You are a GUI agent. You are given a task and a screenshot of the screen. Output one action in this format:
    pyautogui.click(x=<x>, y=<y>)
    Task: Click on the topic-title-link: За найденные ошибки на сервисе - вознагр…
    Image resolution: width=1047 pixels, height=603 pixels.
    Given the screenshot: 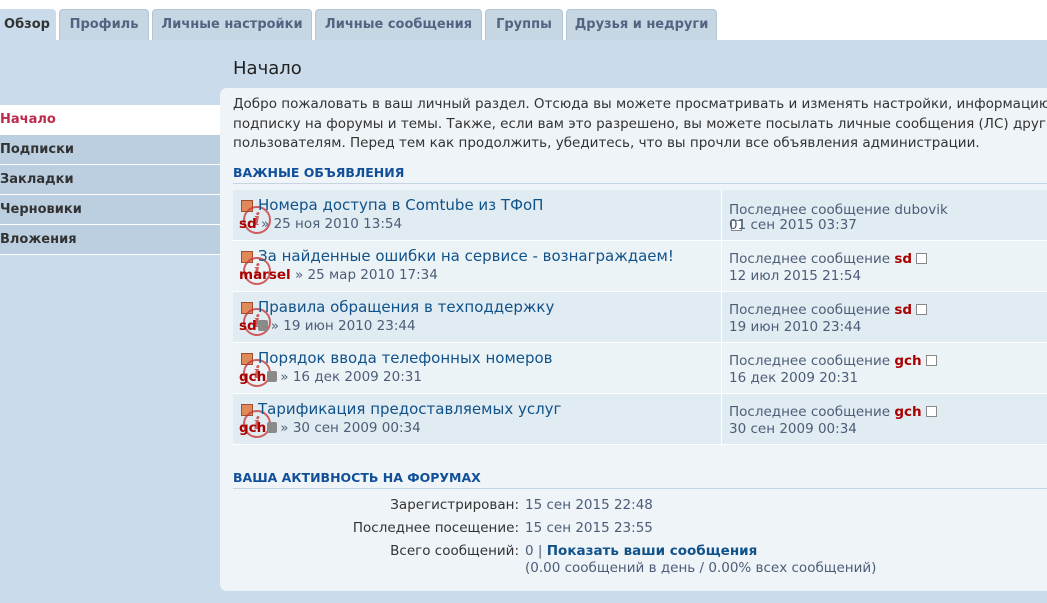 What is the action you would take?
    pyautogui.click(x=466, y=256)
    